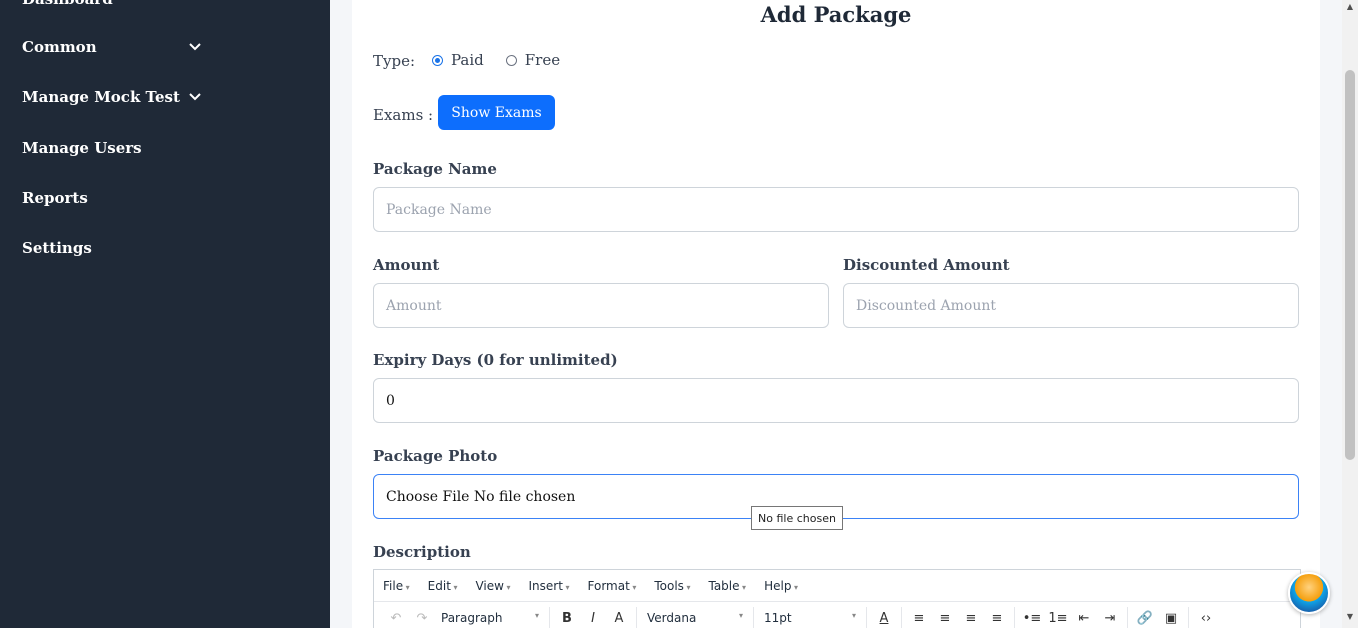 The image size is (1358, 628). Describe the element at coordinates (601, 305) in the screenshot. I see `amount-input: Amount` at that location.